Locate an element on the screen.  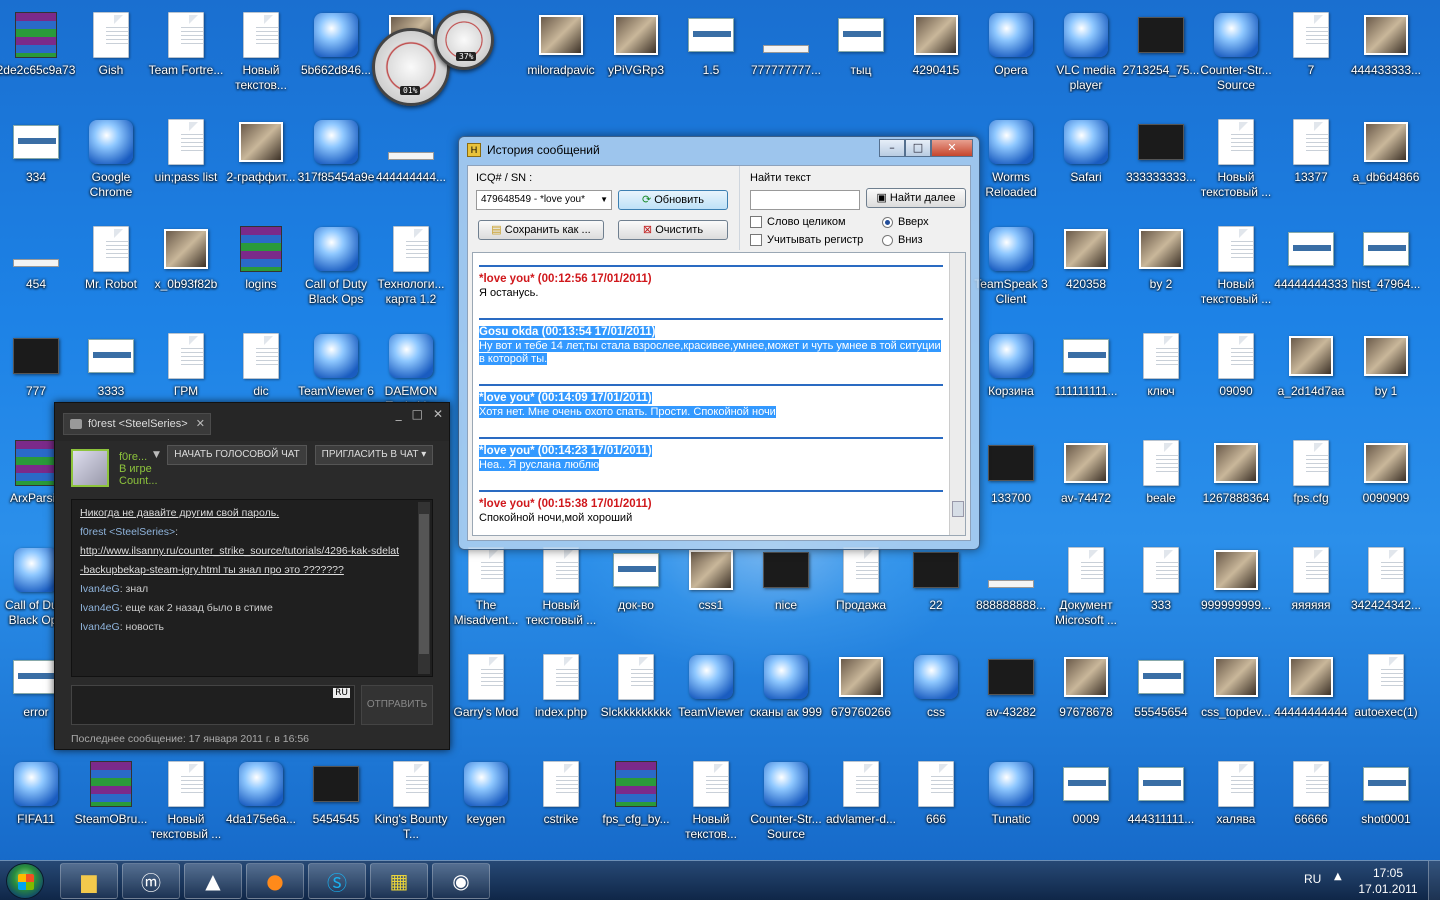
desktop-icon: Slckkkkkkkkk is located at coordinates (636, 696).